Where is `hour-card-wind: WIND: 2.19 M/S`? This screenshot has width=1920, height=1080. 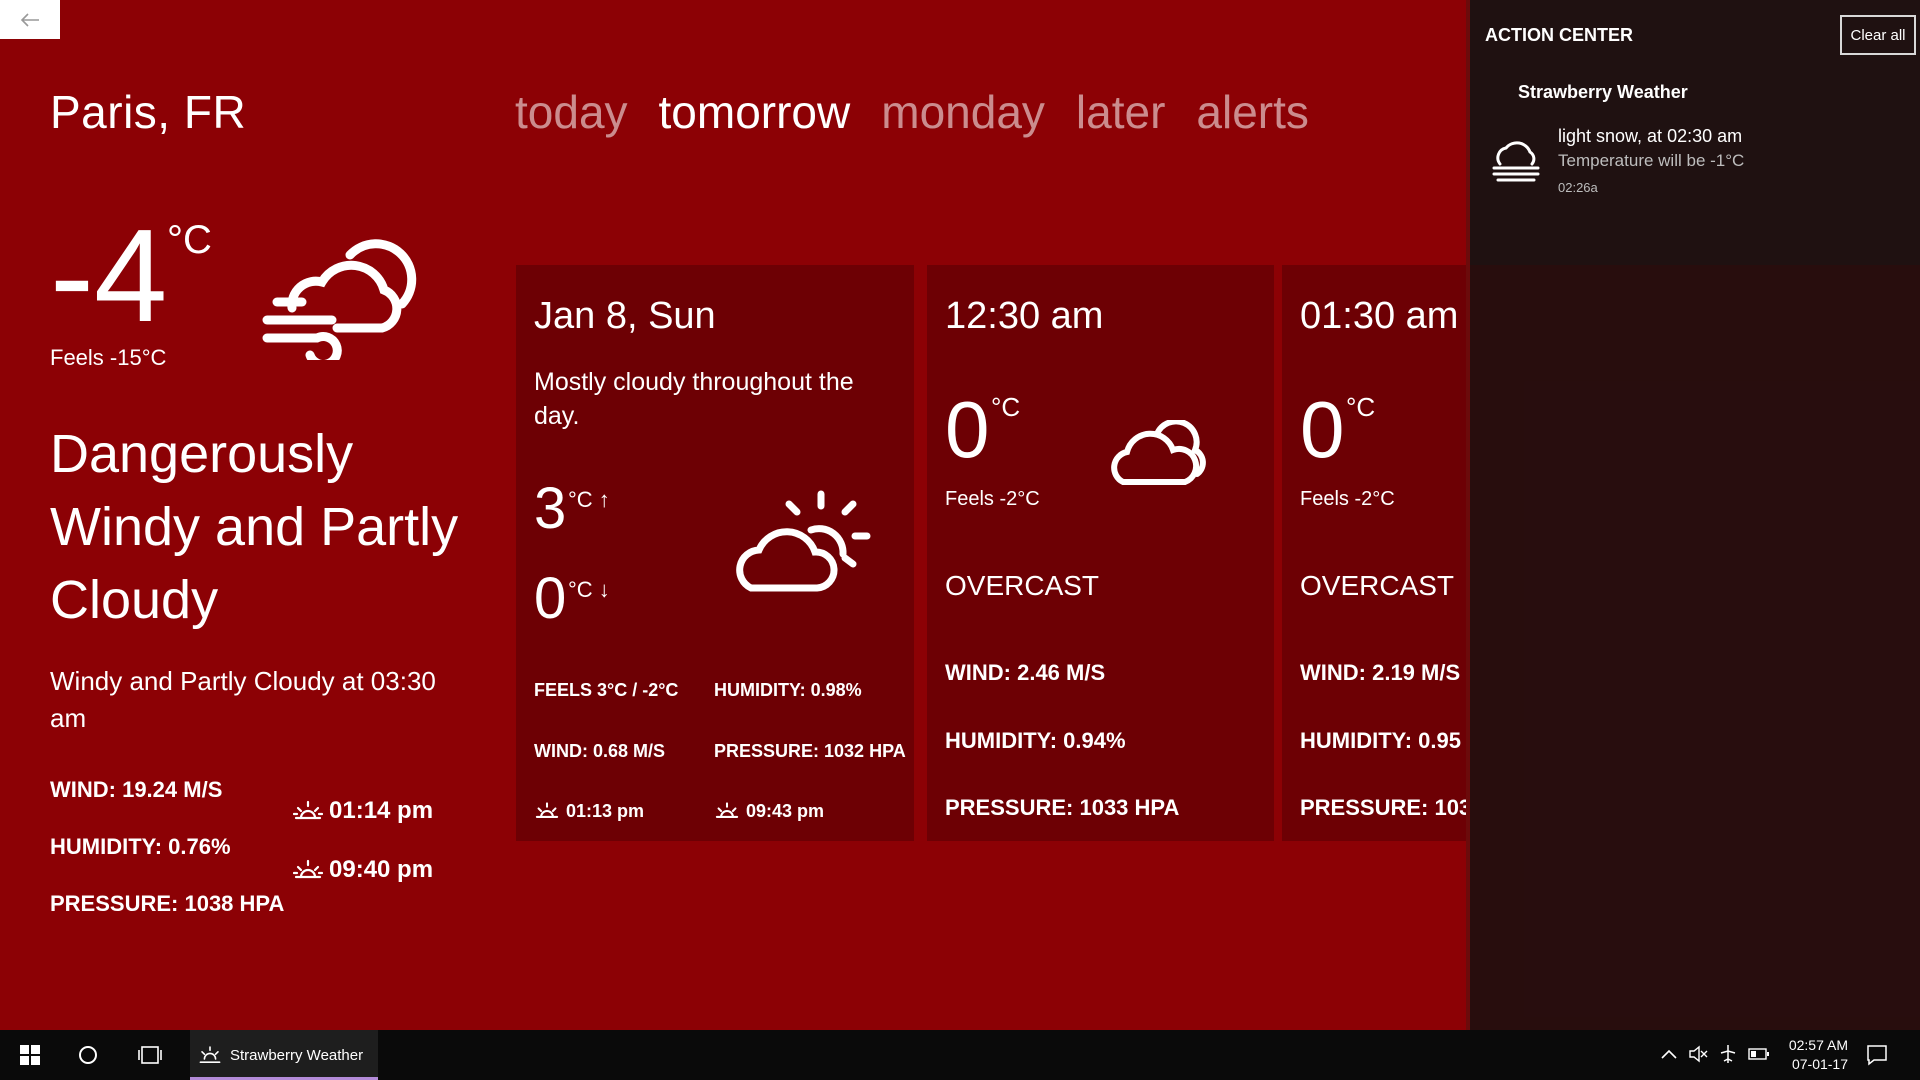 hour-card-wind: WIND: 2.19 M/S is located at coordinates (1380, 672).